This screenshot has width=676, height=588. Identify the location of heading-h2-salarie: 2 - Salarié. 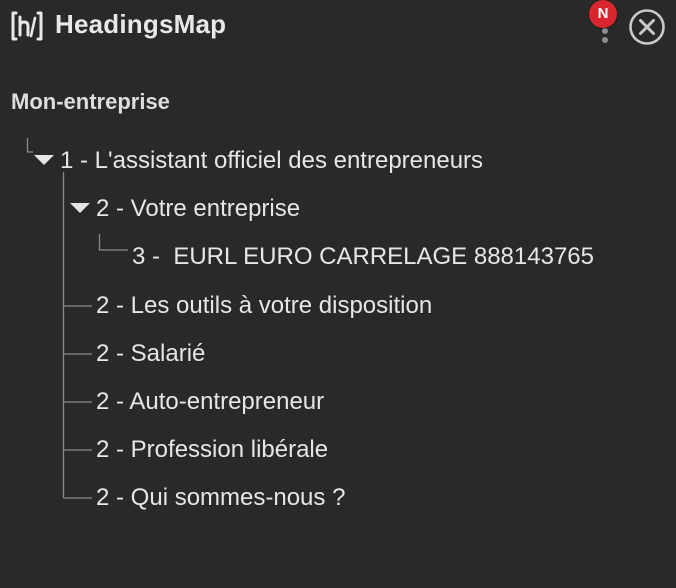
(150, 354).